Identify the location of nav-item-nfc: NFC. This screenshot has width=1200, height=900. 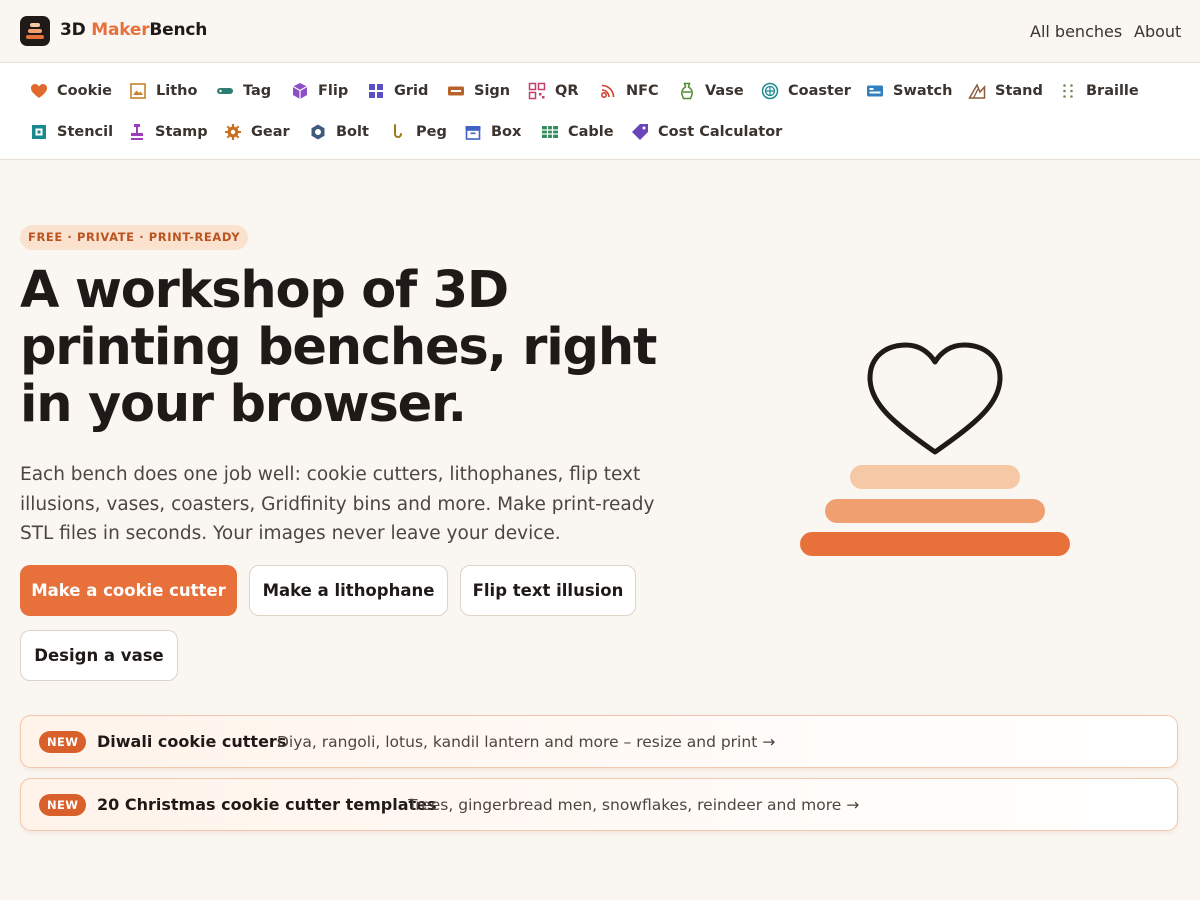
(629, 91).